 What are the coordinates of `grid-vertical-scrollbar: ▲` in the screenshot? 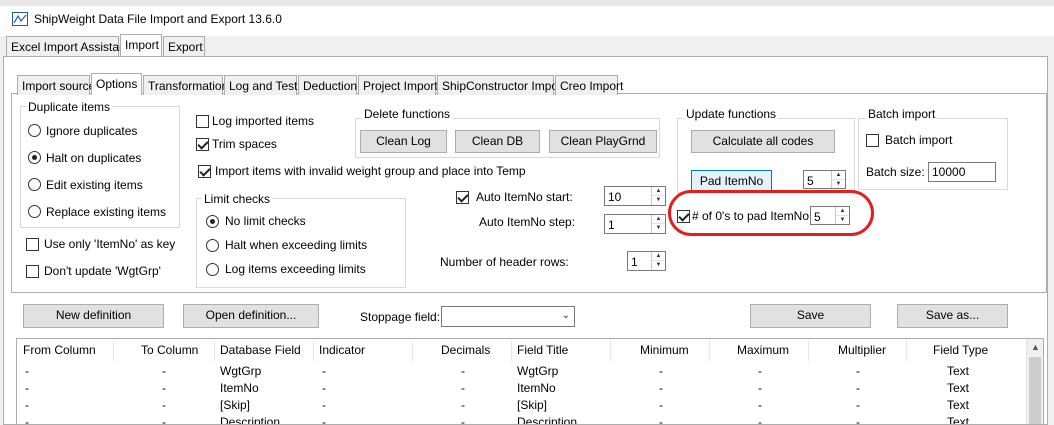 It's located at (1034, 381).